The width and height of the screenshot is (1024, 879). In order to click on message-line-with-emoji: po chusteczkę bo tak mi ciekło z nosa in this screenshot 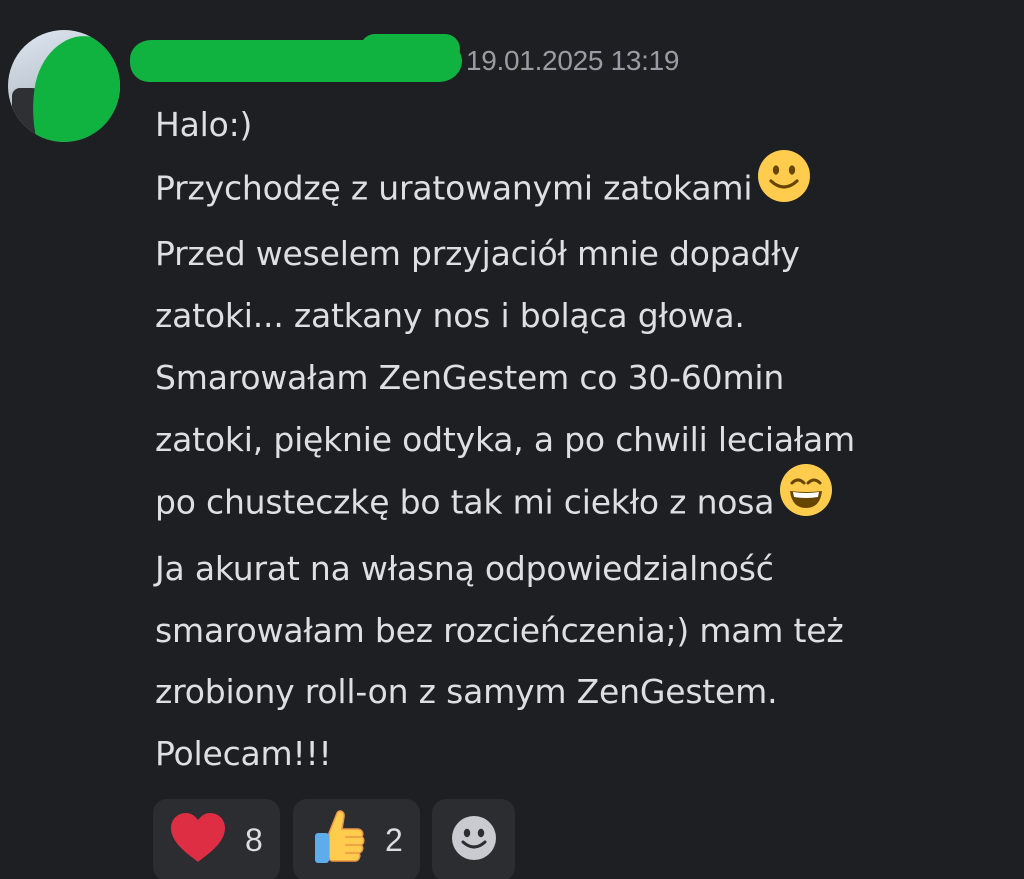, I will do `click(585, 501)`.